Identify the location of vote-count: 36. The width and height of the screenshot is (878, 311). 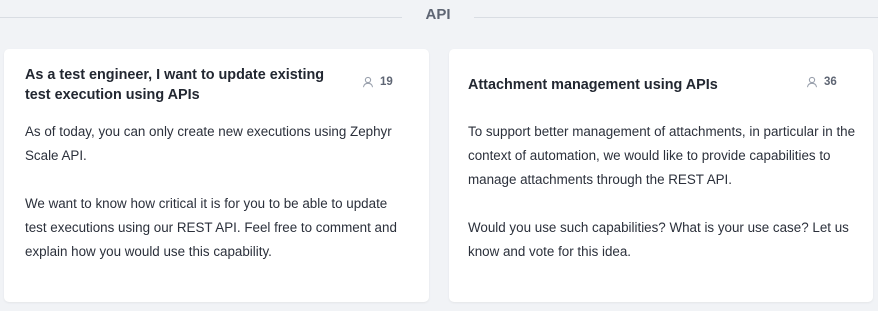
(821, 82).